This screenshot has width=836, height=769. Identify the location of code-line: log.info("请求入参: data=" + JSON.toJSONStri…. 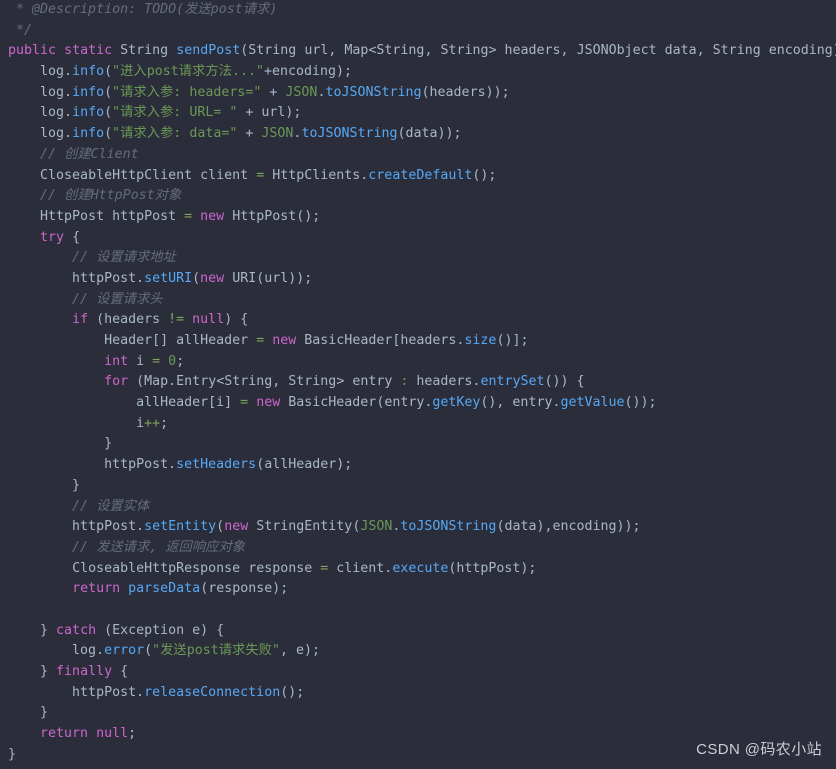
(231, 134).